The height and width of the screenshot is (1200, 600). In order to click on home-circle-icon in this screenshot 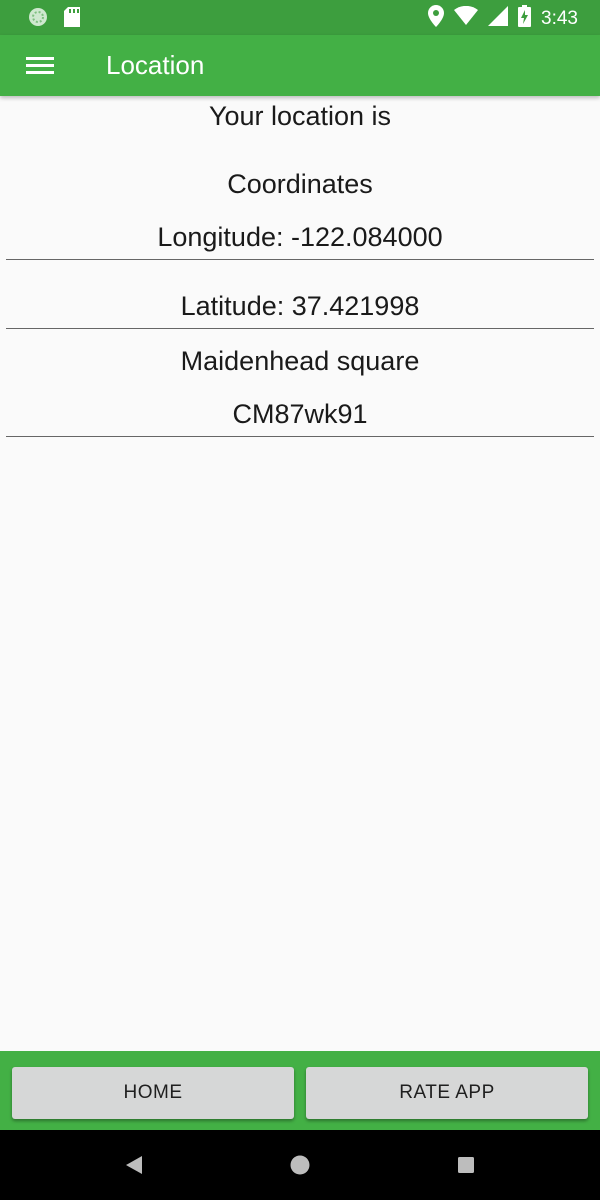, I will do `click(300, 1165)`.